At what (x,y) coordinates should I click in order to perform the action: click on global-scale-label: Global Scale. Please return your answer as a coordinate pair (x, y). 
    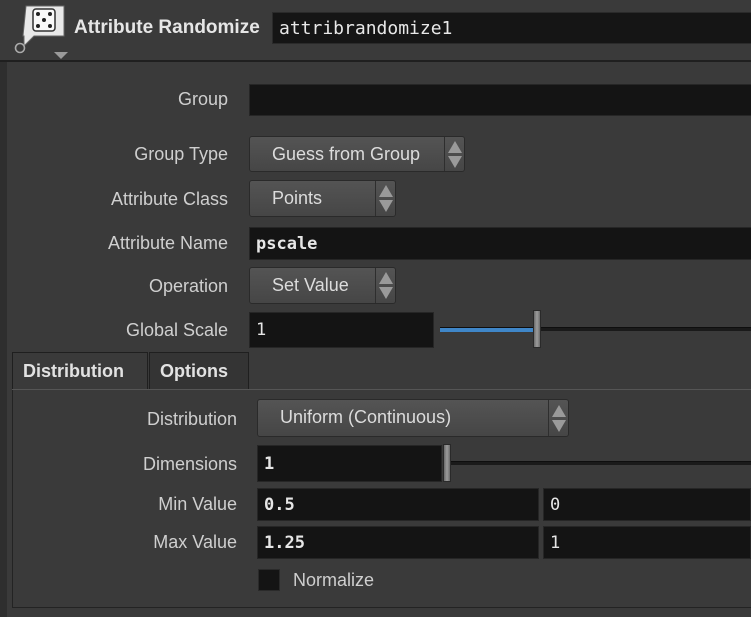
    Looking at the image, I should click on (176, 330).